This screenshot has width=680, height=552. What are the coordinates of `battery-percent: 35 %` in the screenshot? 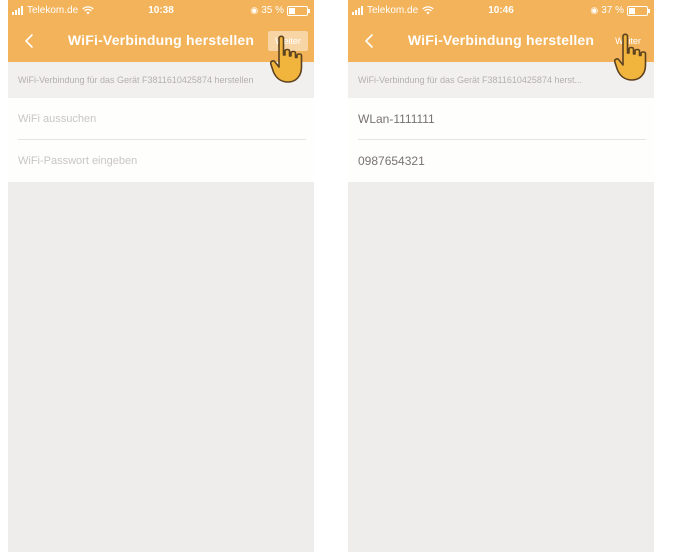 It's located at (272, 10).